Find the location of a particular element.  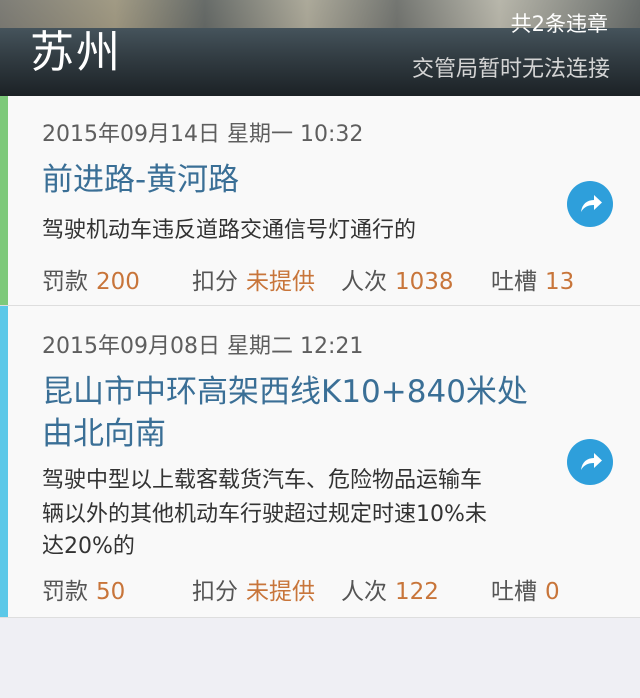

empty-background is located at coordinates (320, 658).